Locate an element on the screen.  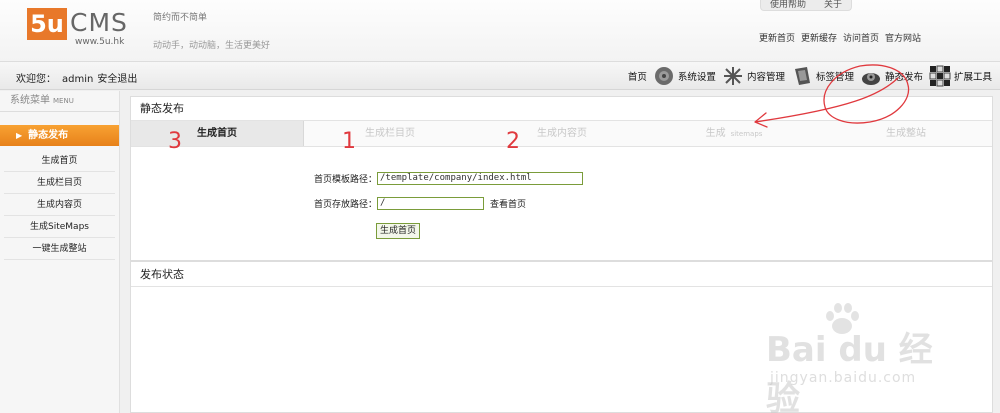
tab-generate-home: 生成首页 is located at coordinates (217, 133).